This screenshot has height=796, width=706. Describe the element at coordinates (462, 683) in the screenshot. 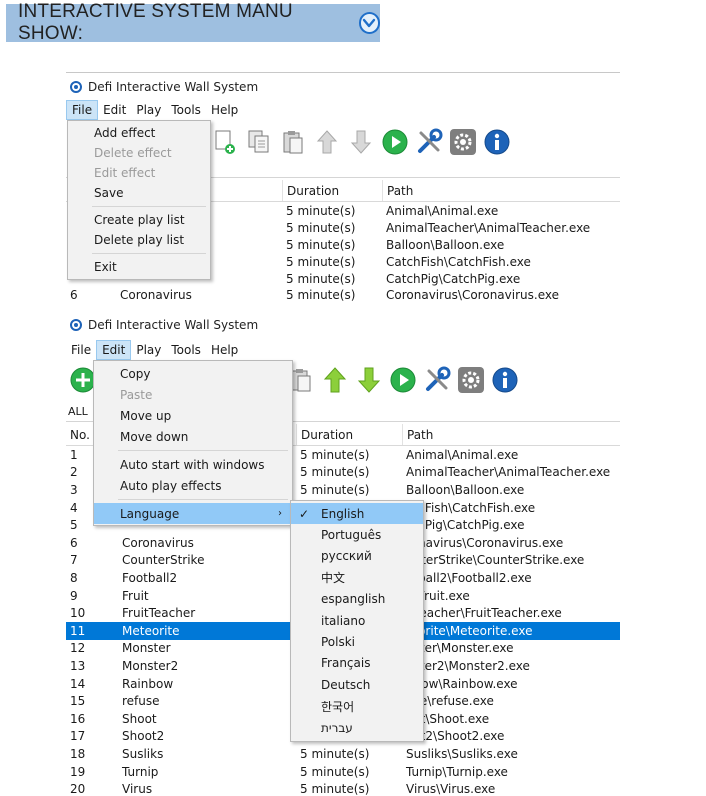

I see `row-path: nbow\Rainbow.exe` at that location.